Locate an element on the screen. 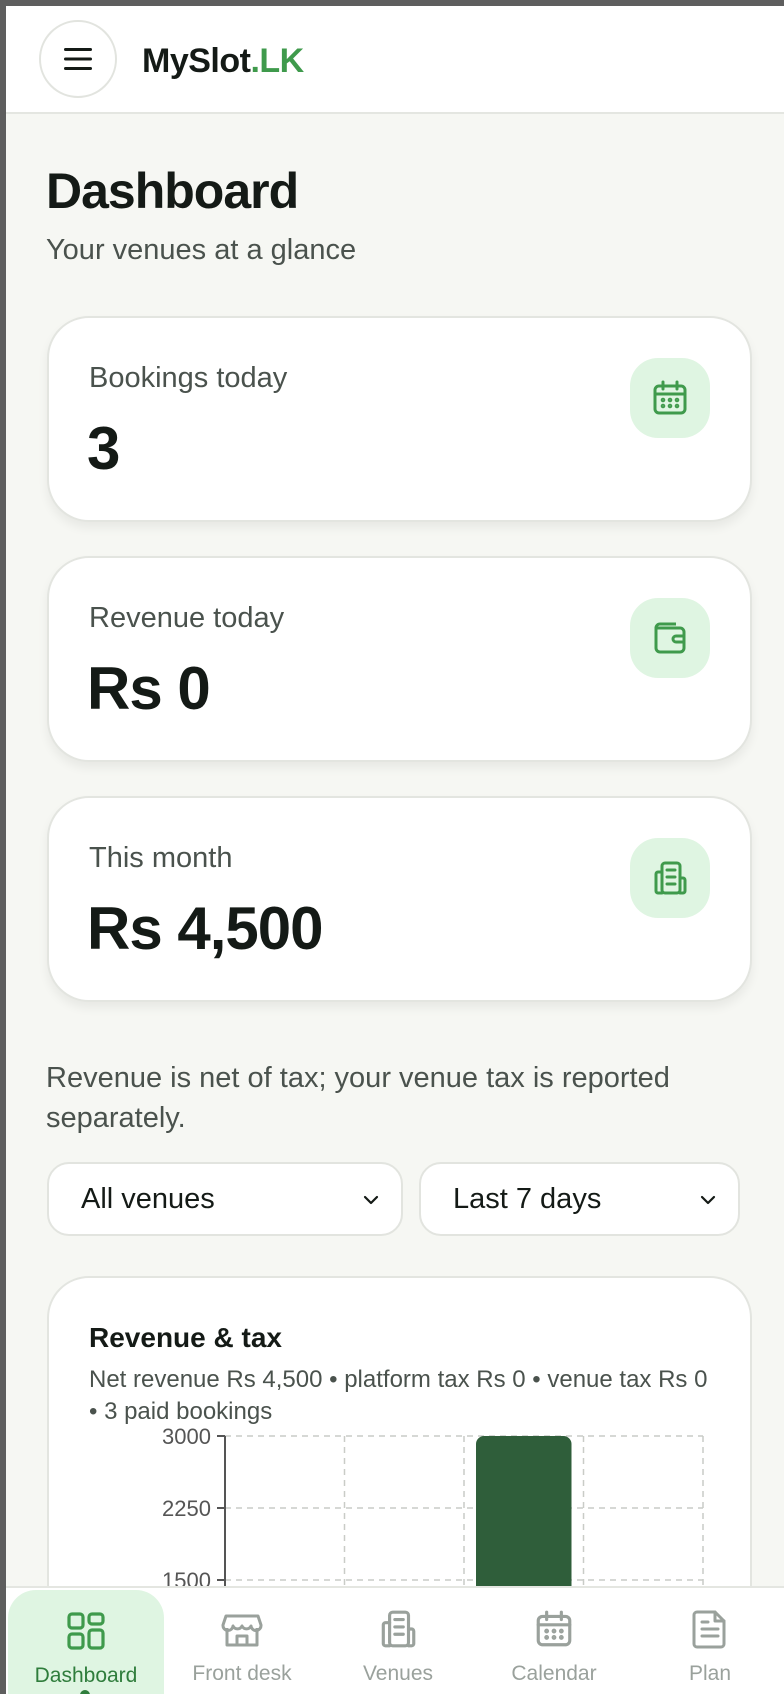 The image size is (784, 1694). stat-card-this-month: This month Rs 4,500 is located at coordinates (399, 899).